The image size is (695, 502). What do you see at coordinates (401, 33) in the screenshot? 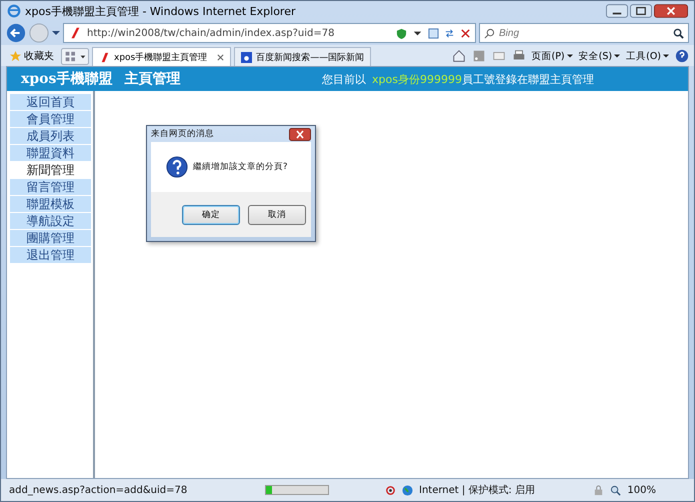
I see `shield-icon` at bounding box center [401, 33].